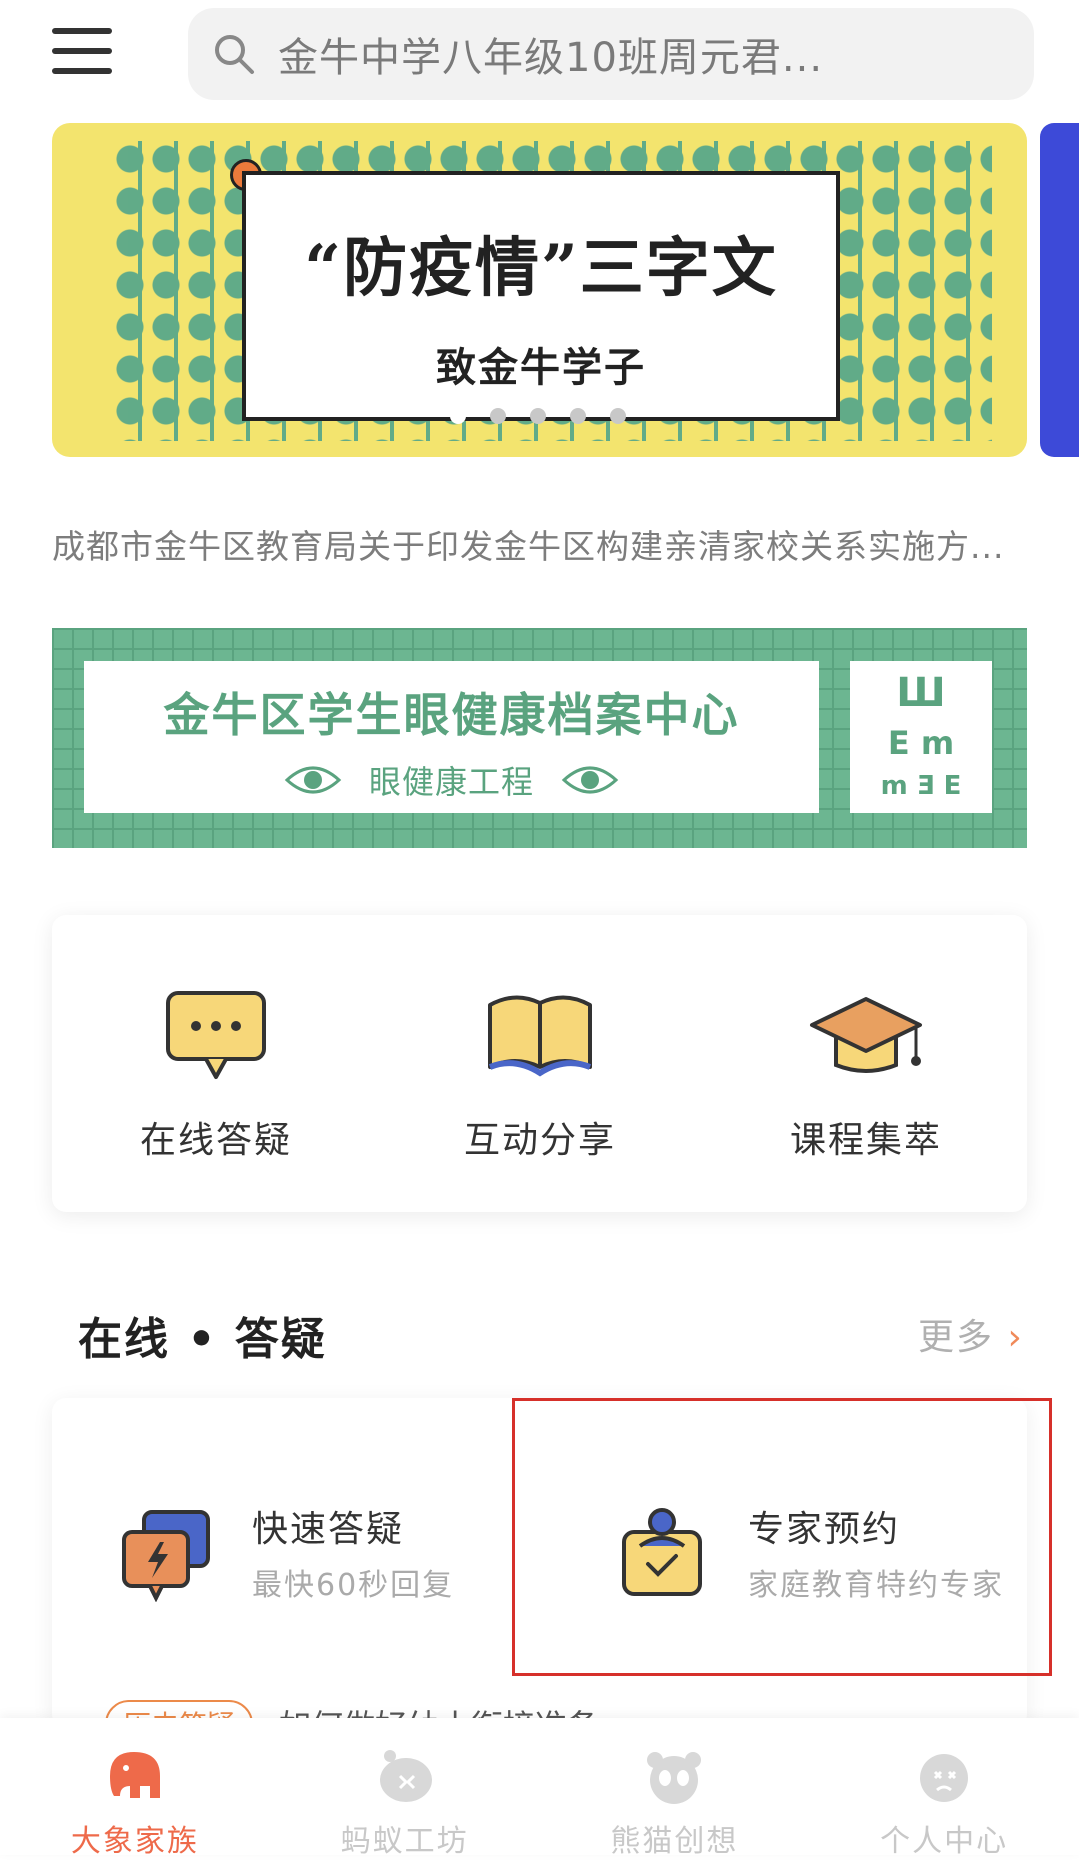  I want to click on eye-health-subtitle: 眼健康工程, so click(451, 782).